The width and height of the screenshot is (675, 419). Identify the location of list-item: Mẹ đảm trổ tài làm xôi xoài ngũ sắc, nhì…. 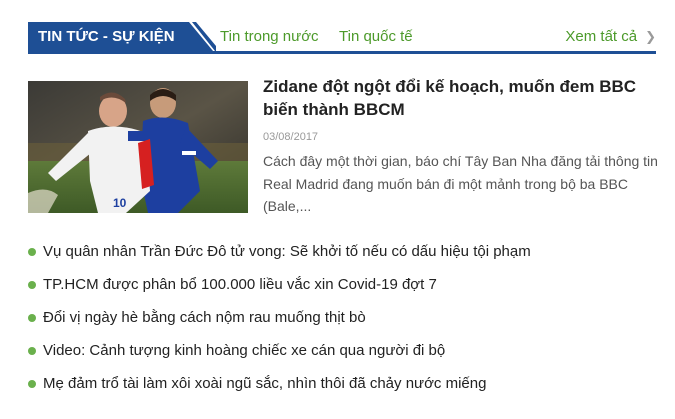
(343, 388).